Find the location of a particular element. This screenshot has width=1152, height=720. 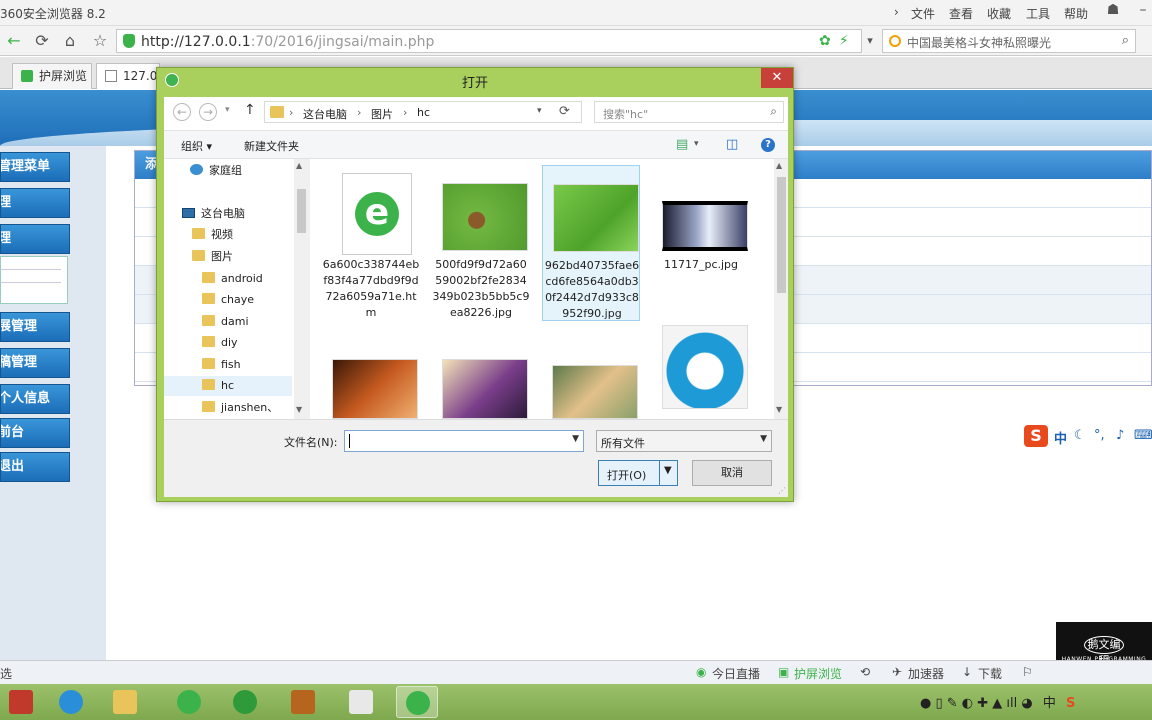

status-accelerator: 加速器 is located at coordinates (926, 673).